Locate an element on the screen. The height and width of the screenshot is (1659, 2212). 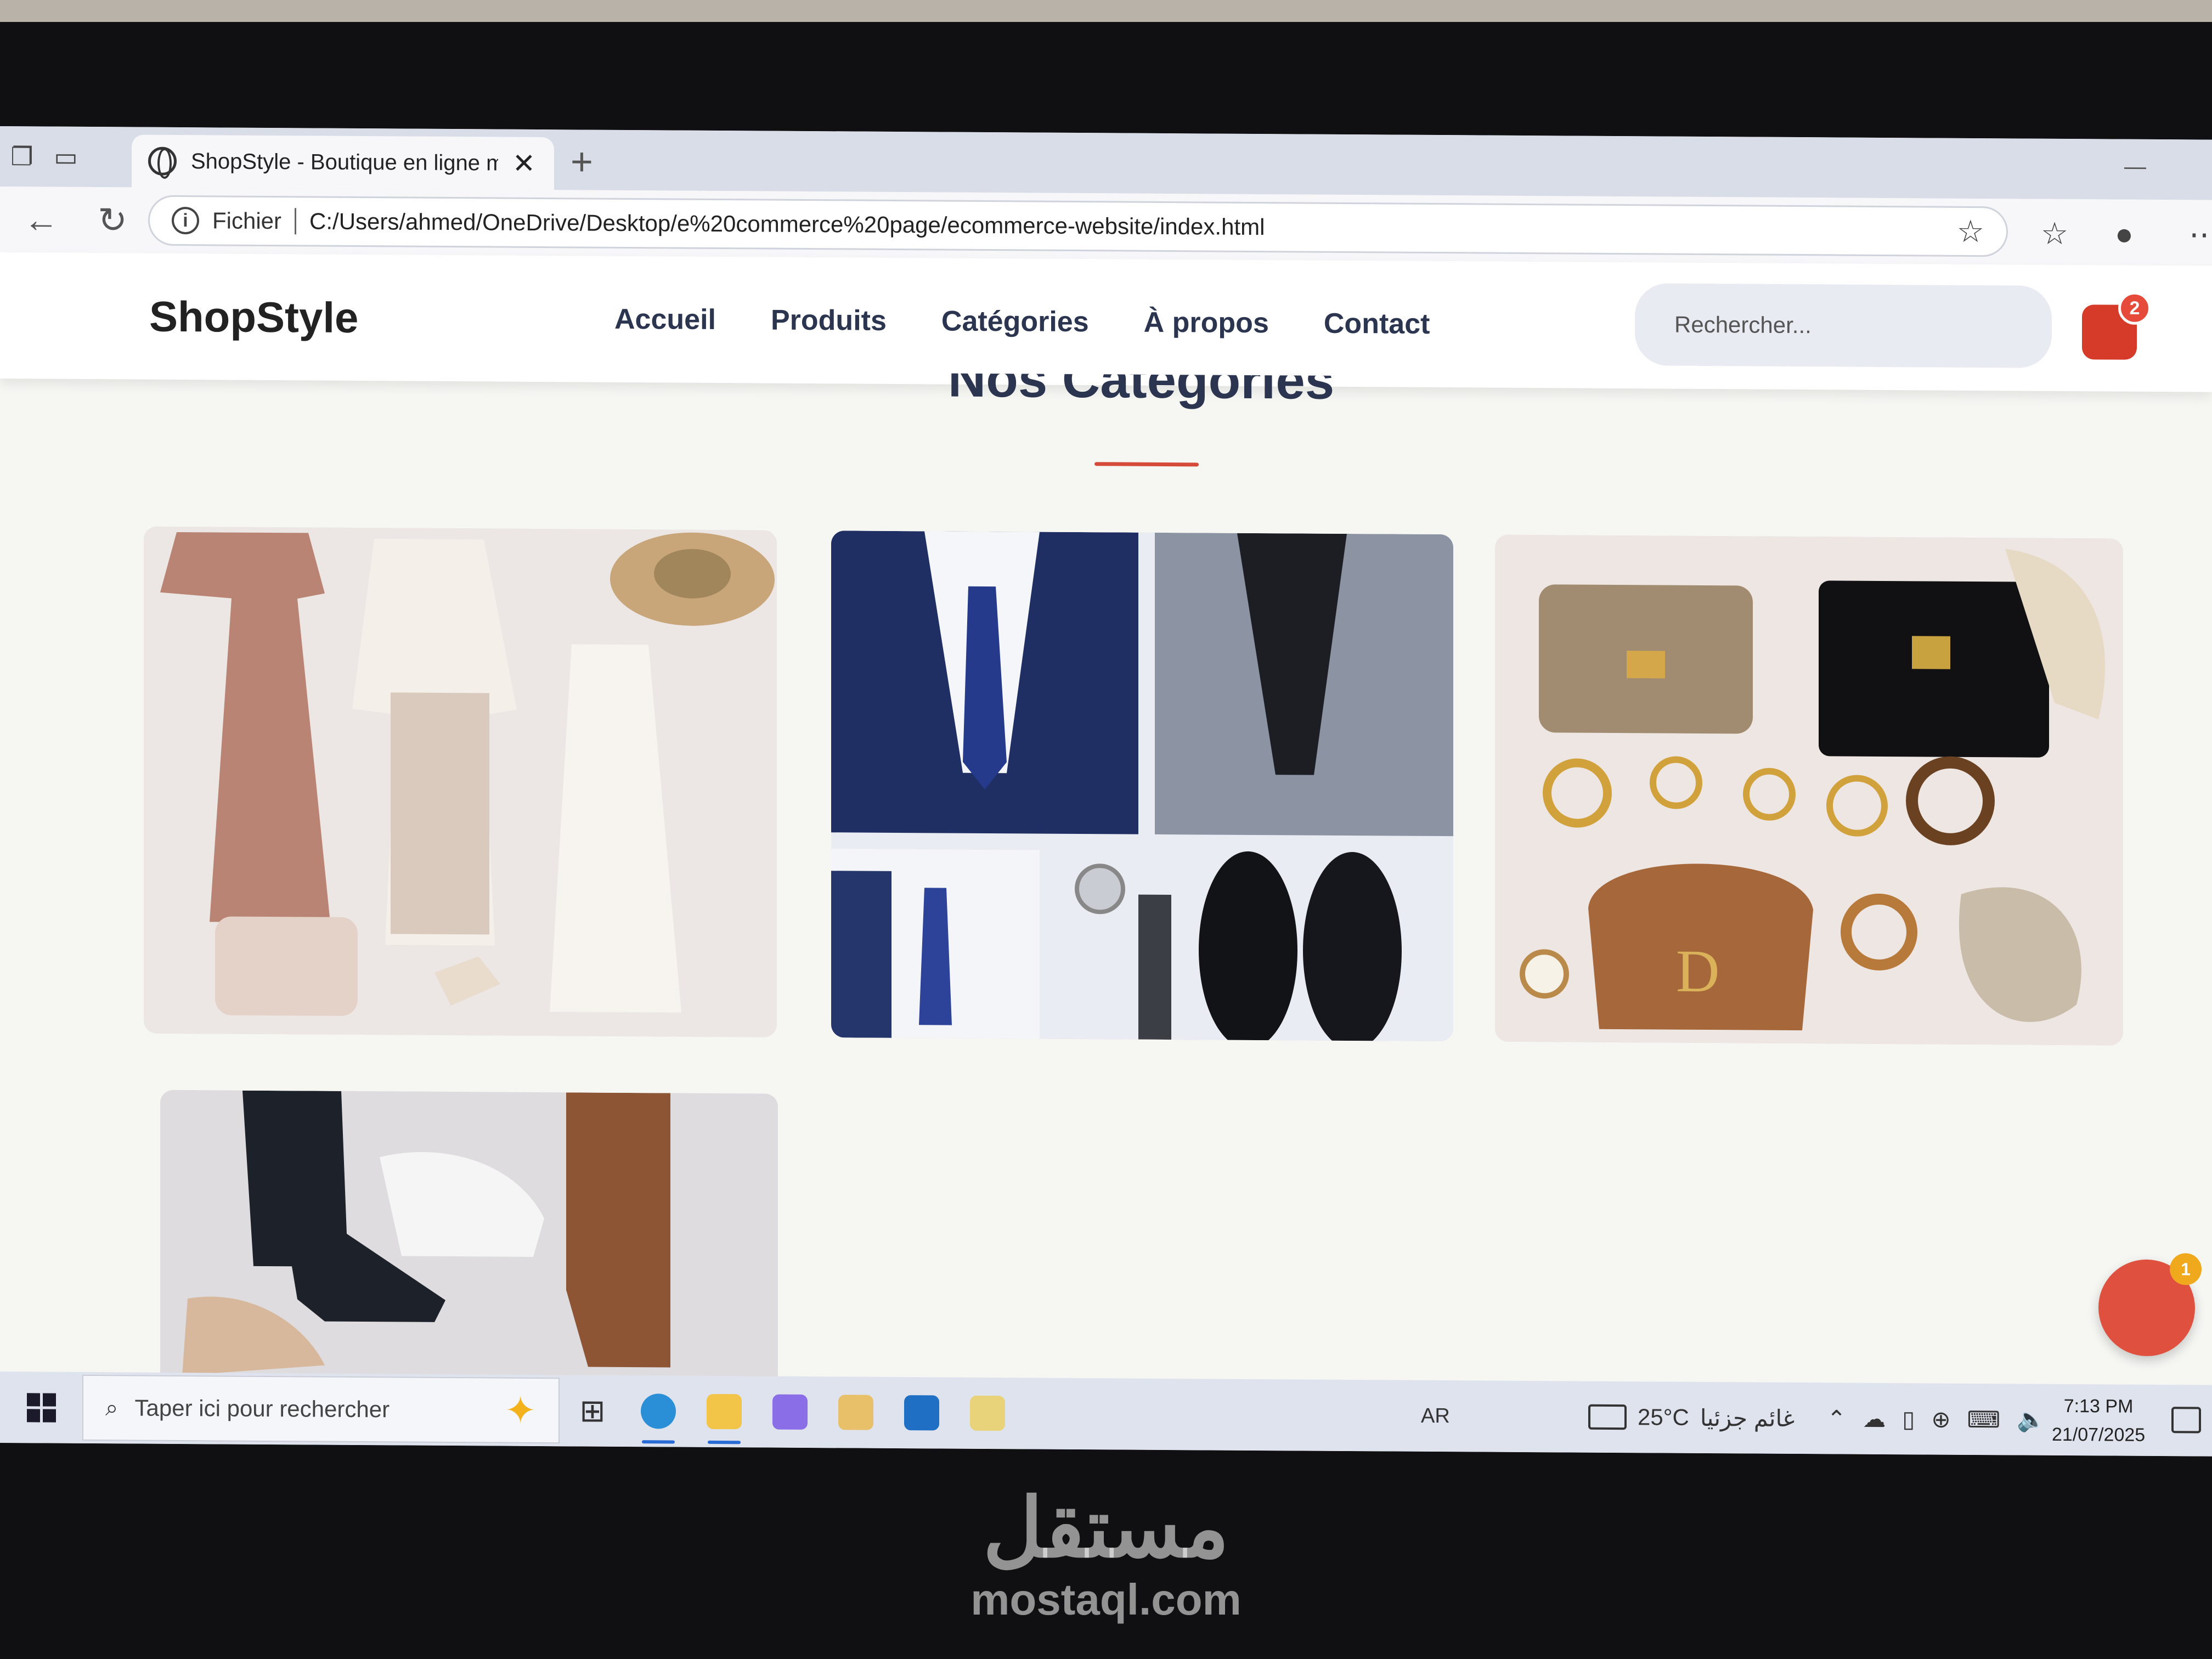
tab-actions-icon: ▭ is located at coordinates (66, 156).